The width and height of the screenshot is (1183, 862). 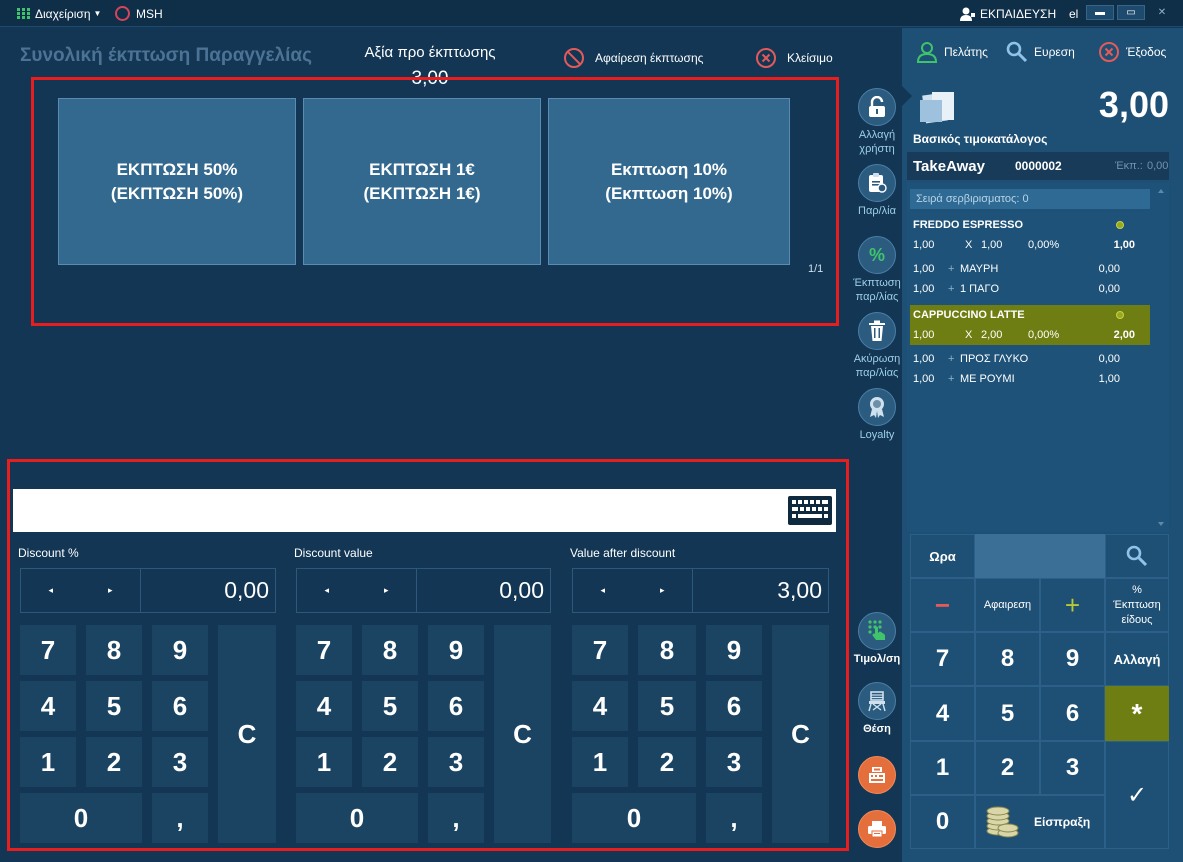 What do you see at coordinates (1007, 659) in the screenshot?
I see `key-8: 8` at bounding box center [1007, 659].